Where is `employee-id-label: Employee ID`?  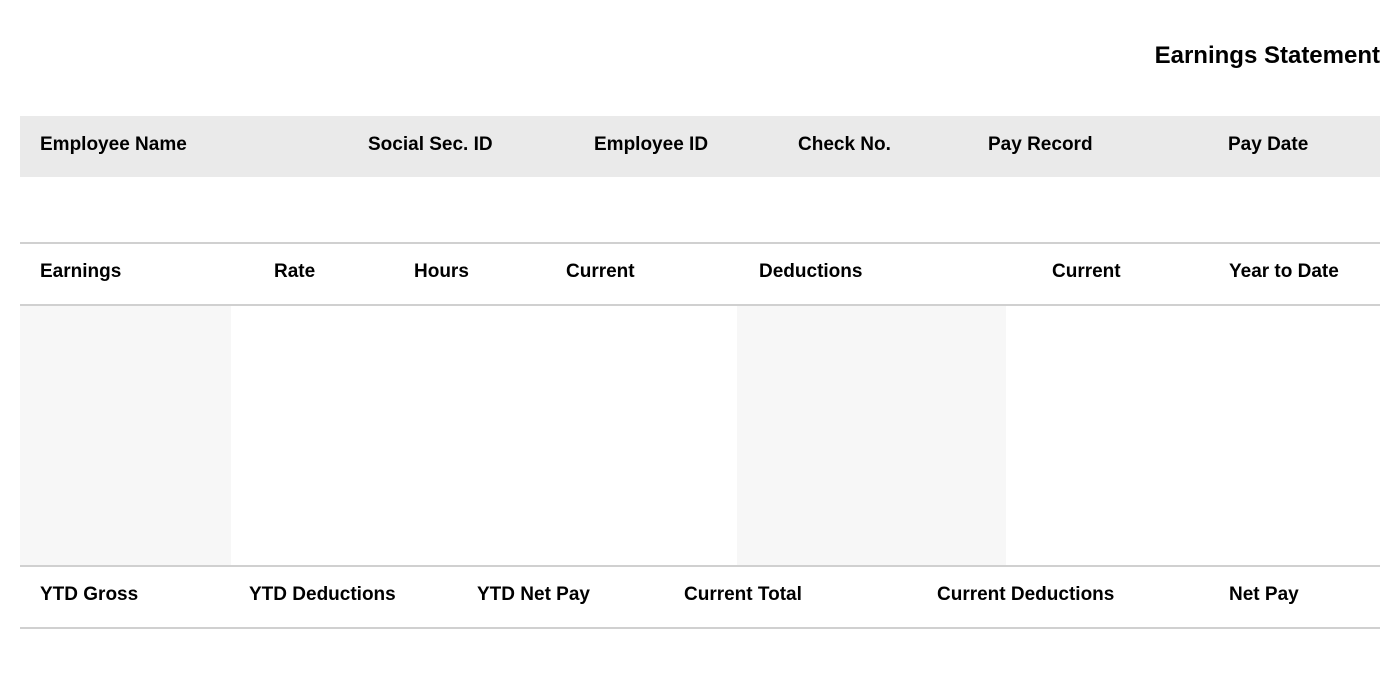
employee-id-label: Employee ID is located at coordinates (651, 144).